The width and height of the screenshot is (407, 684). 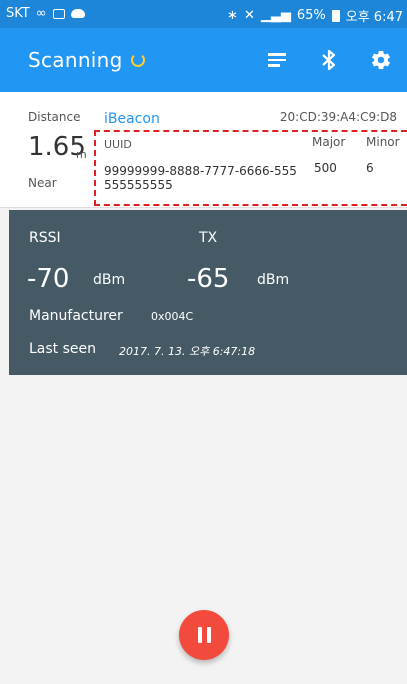 What do you see at coordinates (42, 183) in the screenshot?
I see `proximity-label: Near` at bounding box center [42, 183].